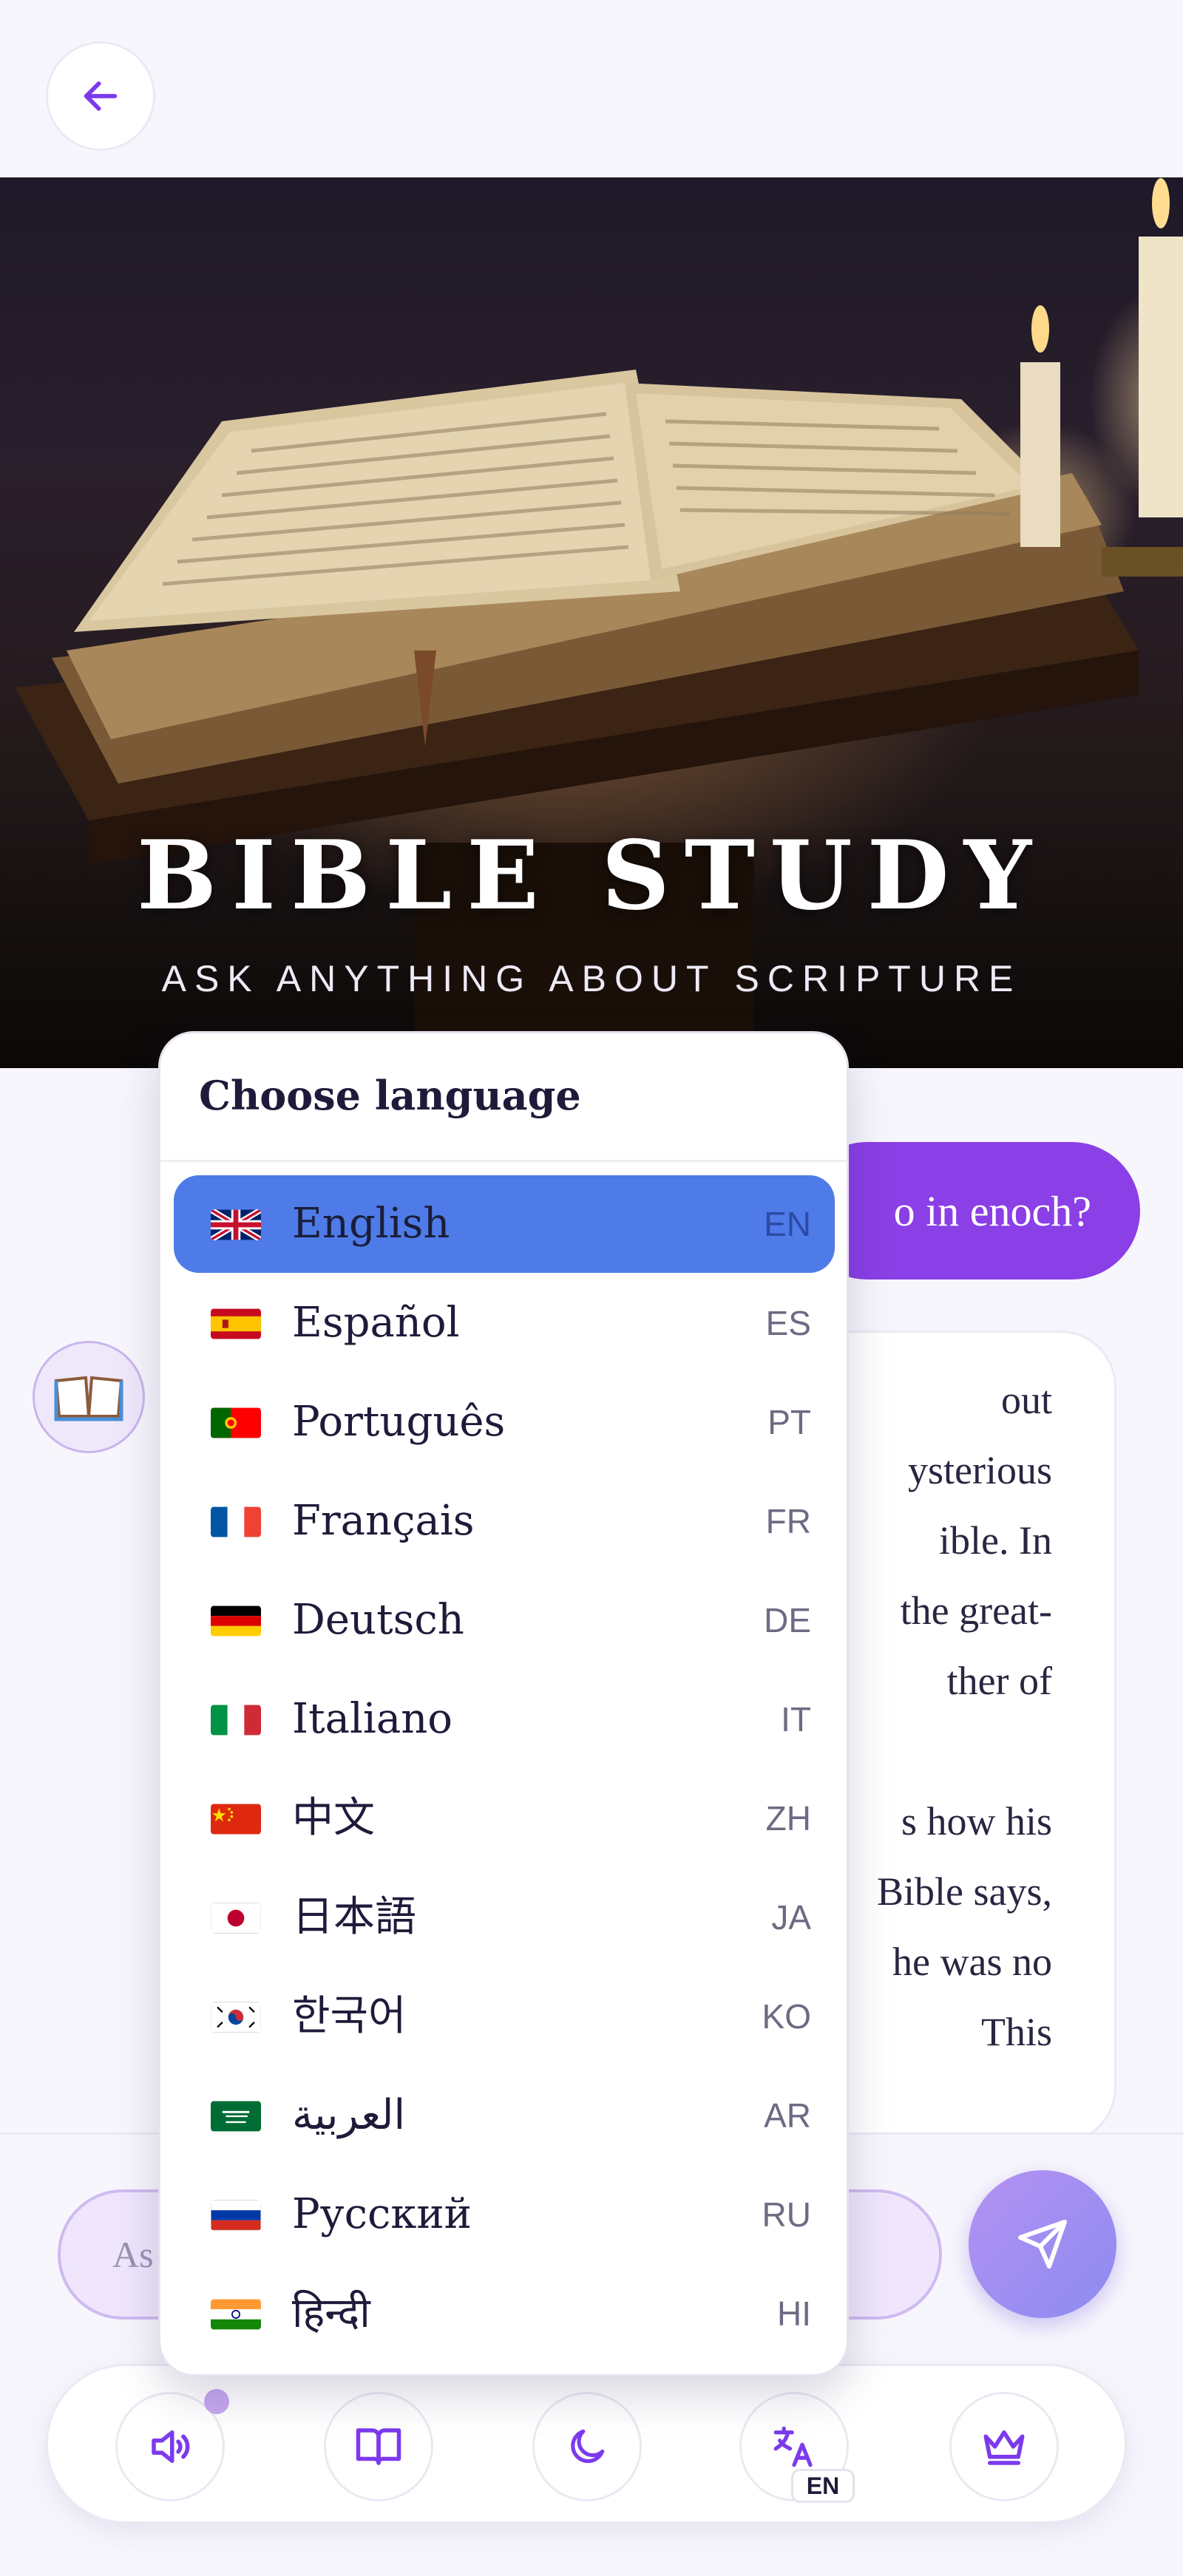  I want to click on notification-dot, so click(216, 2401).